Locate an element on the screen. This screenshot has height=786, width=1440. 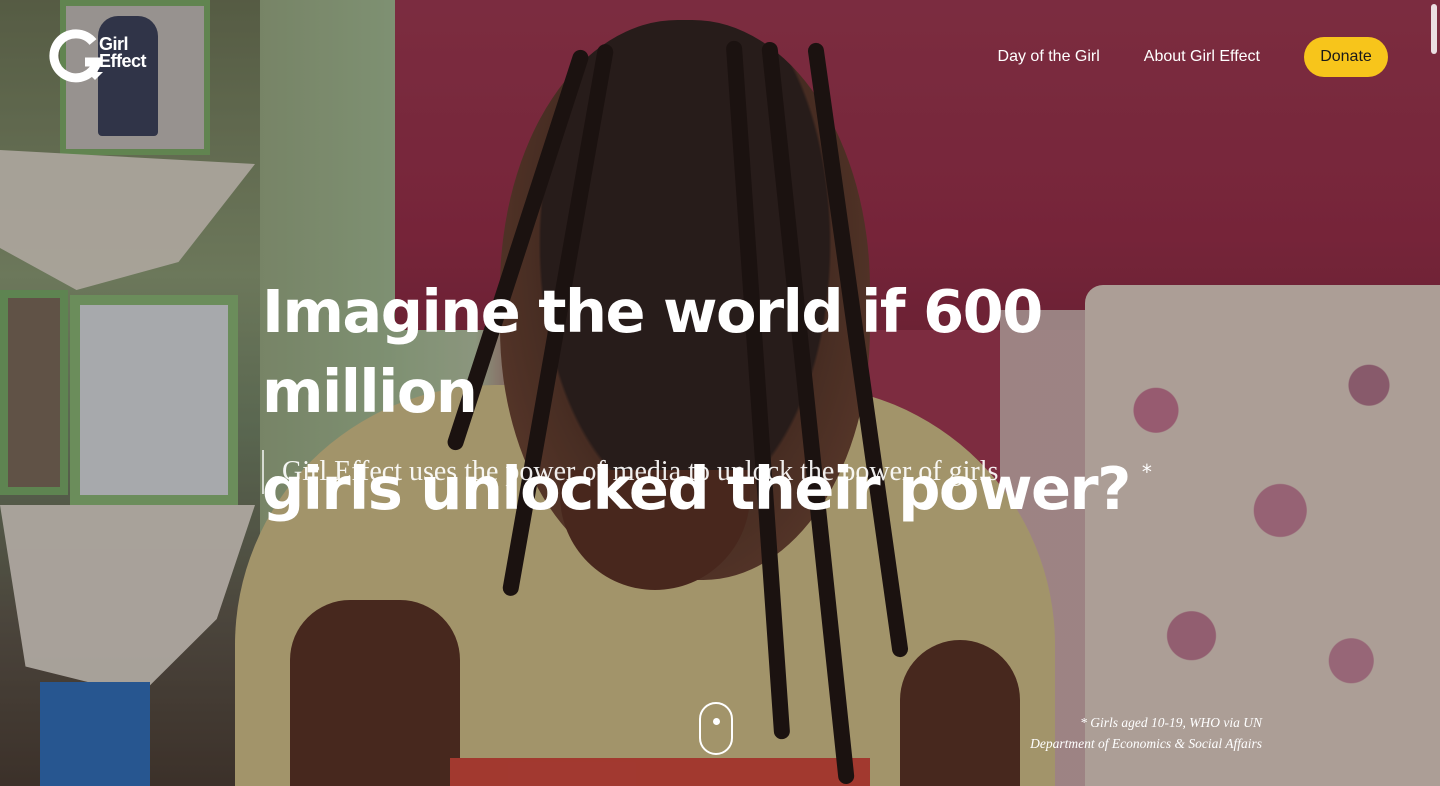
girl-effect-logo-icon is located at coordinates (75, 56).